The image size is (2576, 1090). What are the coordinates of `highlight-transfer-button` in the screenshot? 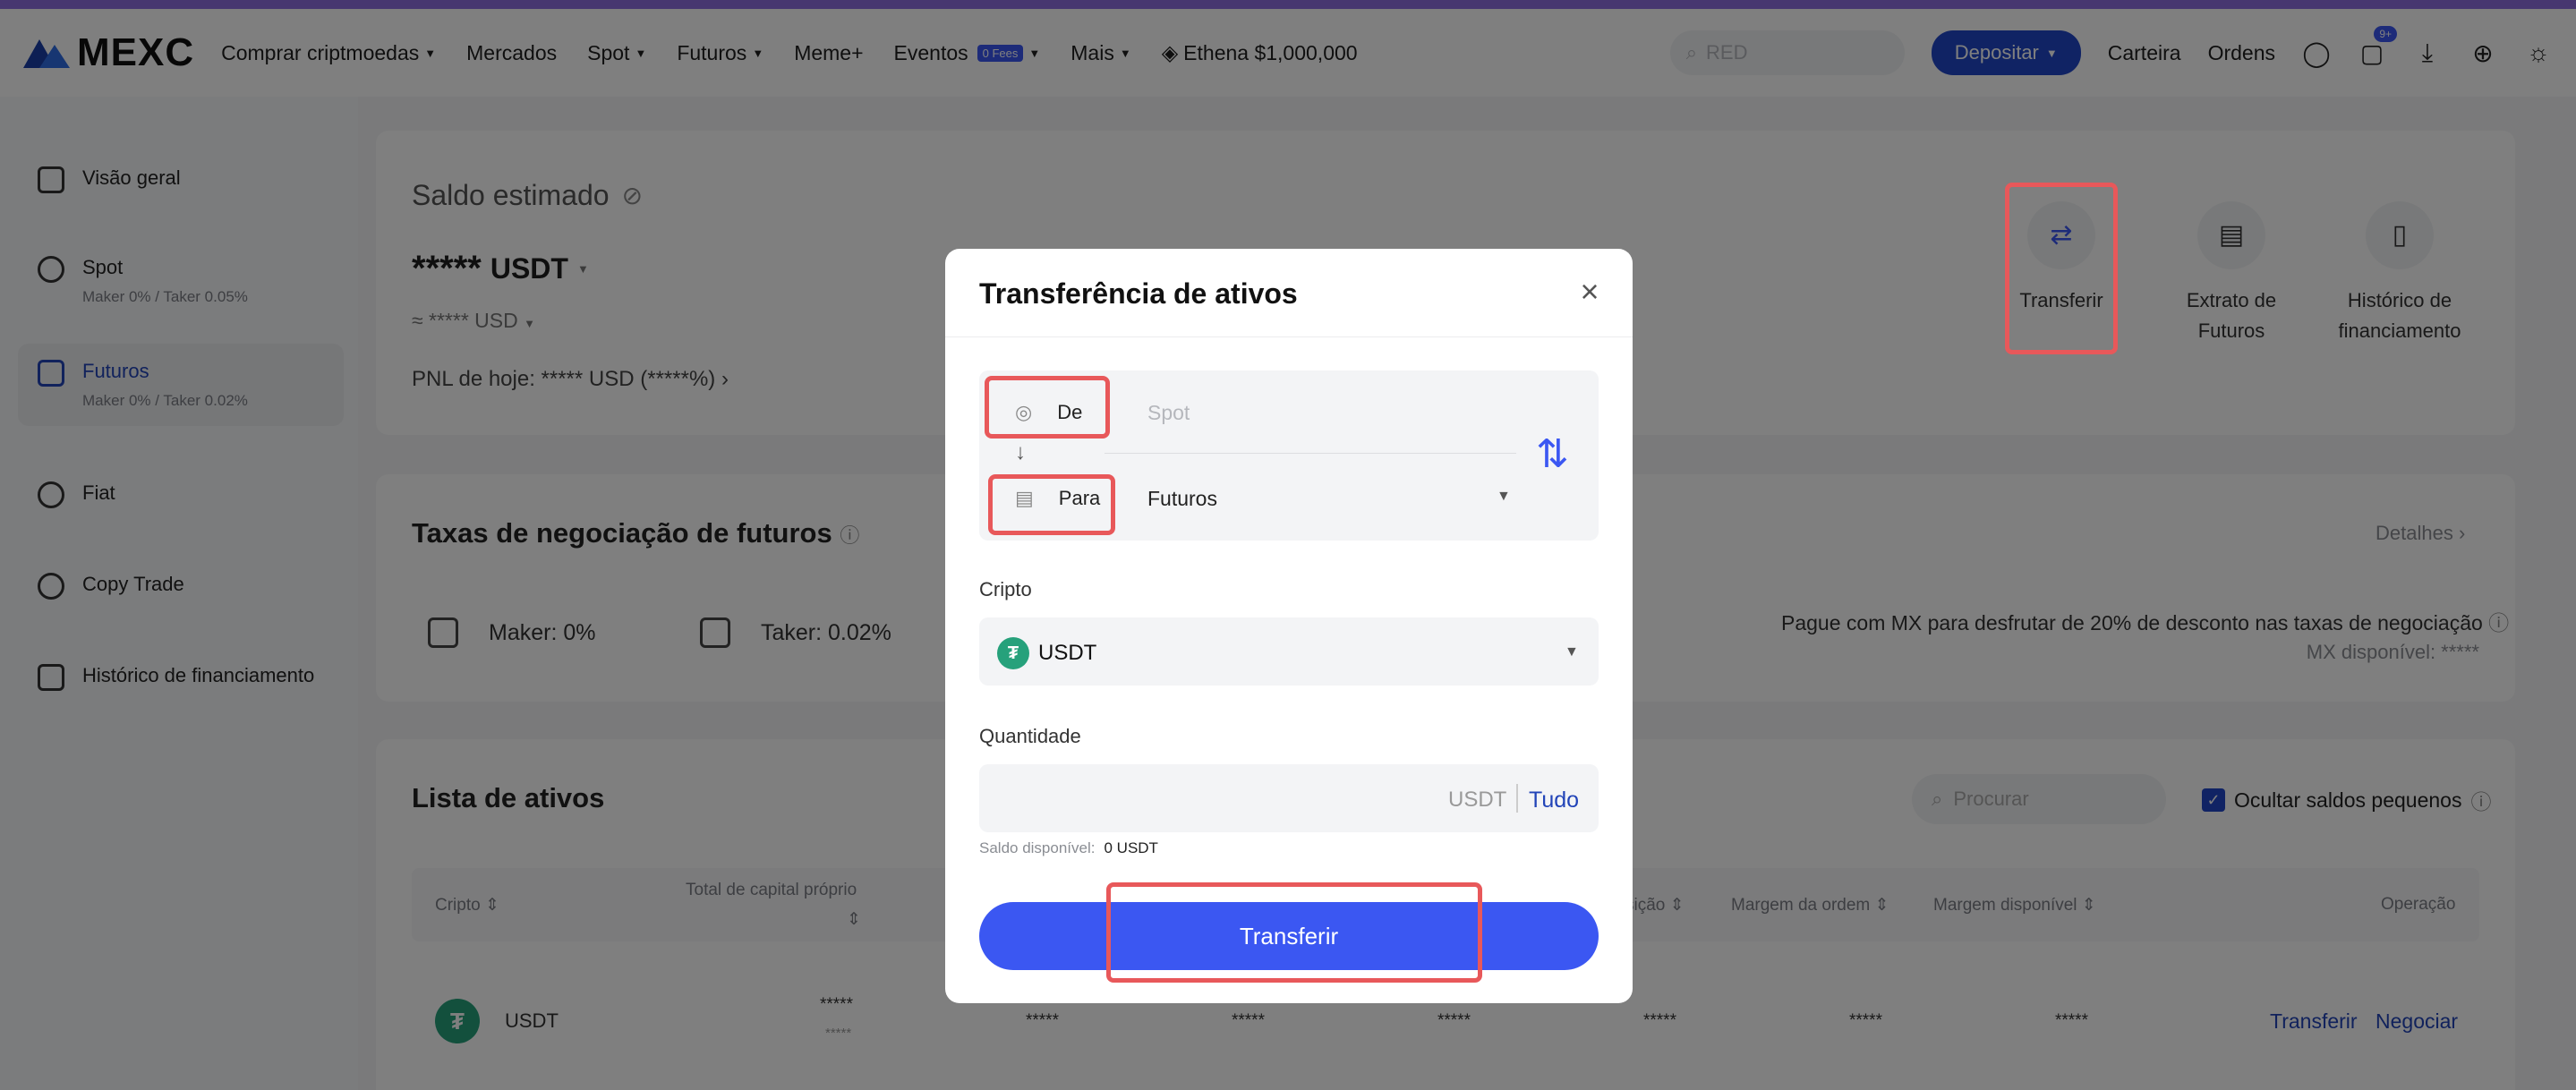 It's located at (1294, 932).